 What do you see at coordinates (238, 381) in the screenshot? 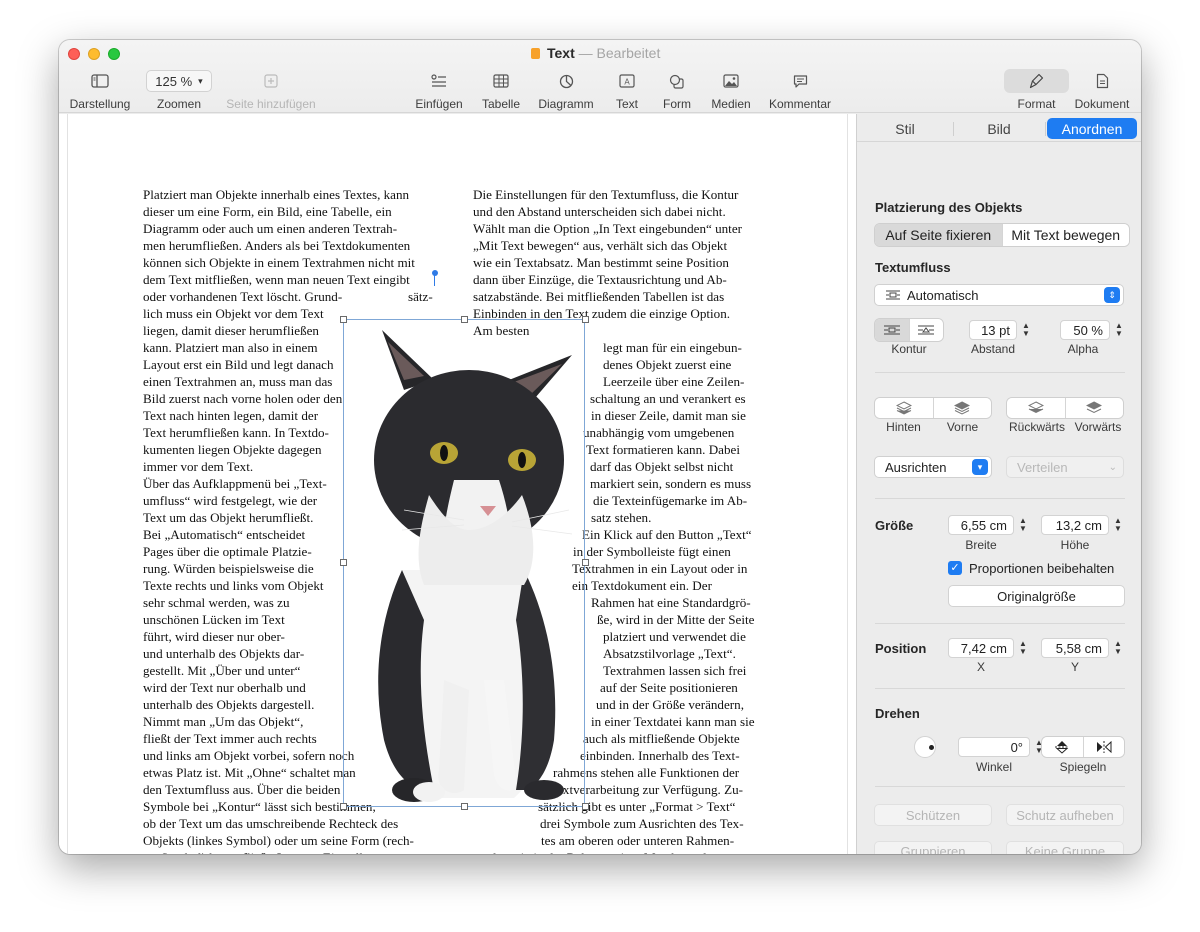
I see `text-line: einen Textrahmen an, muss man das` at bounding box center [238, 381].